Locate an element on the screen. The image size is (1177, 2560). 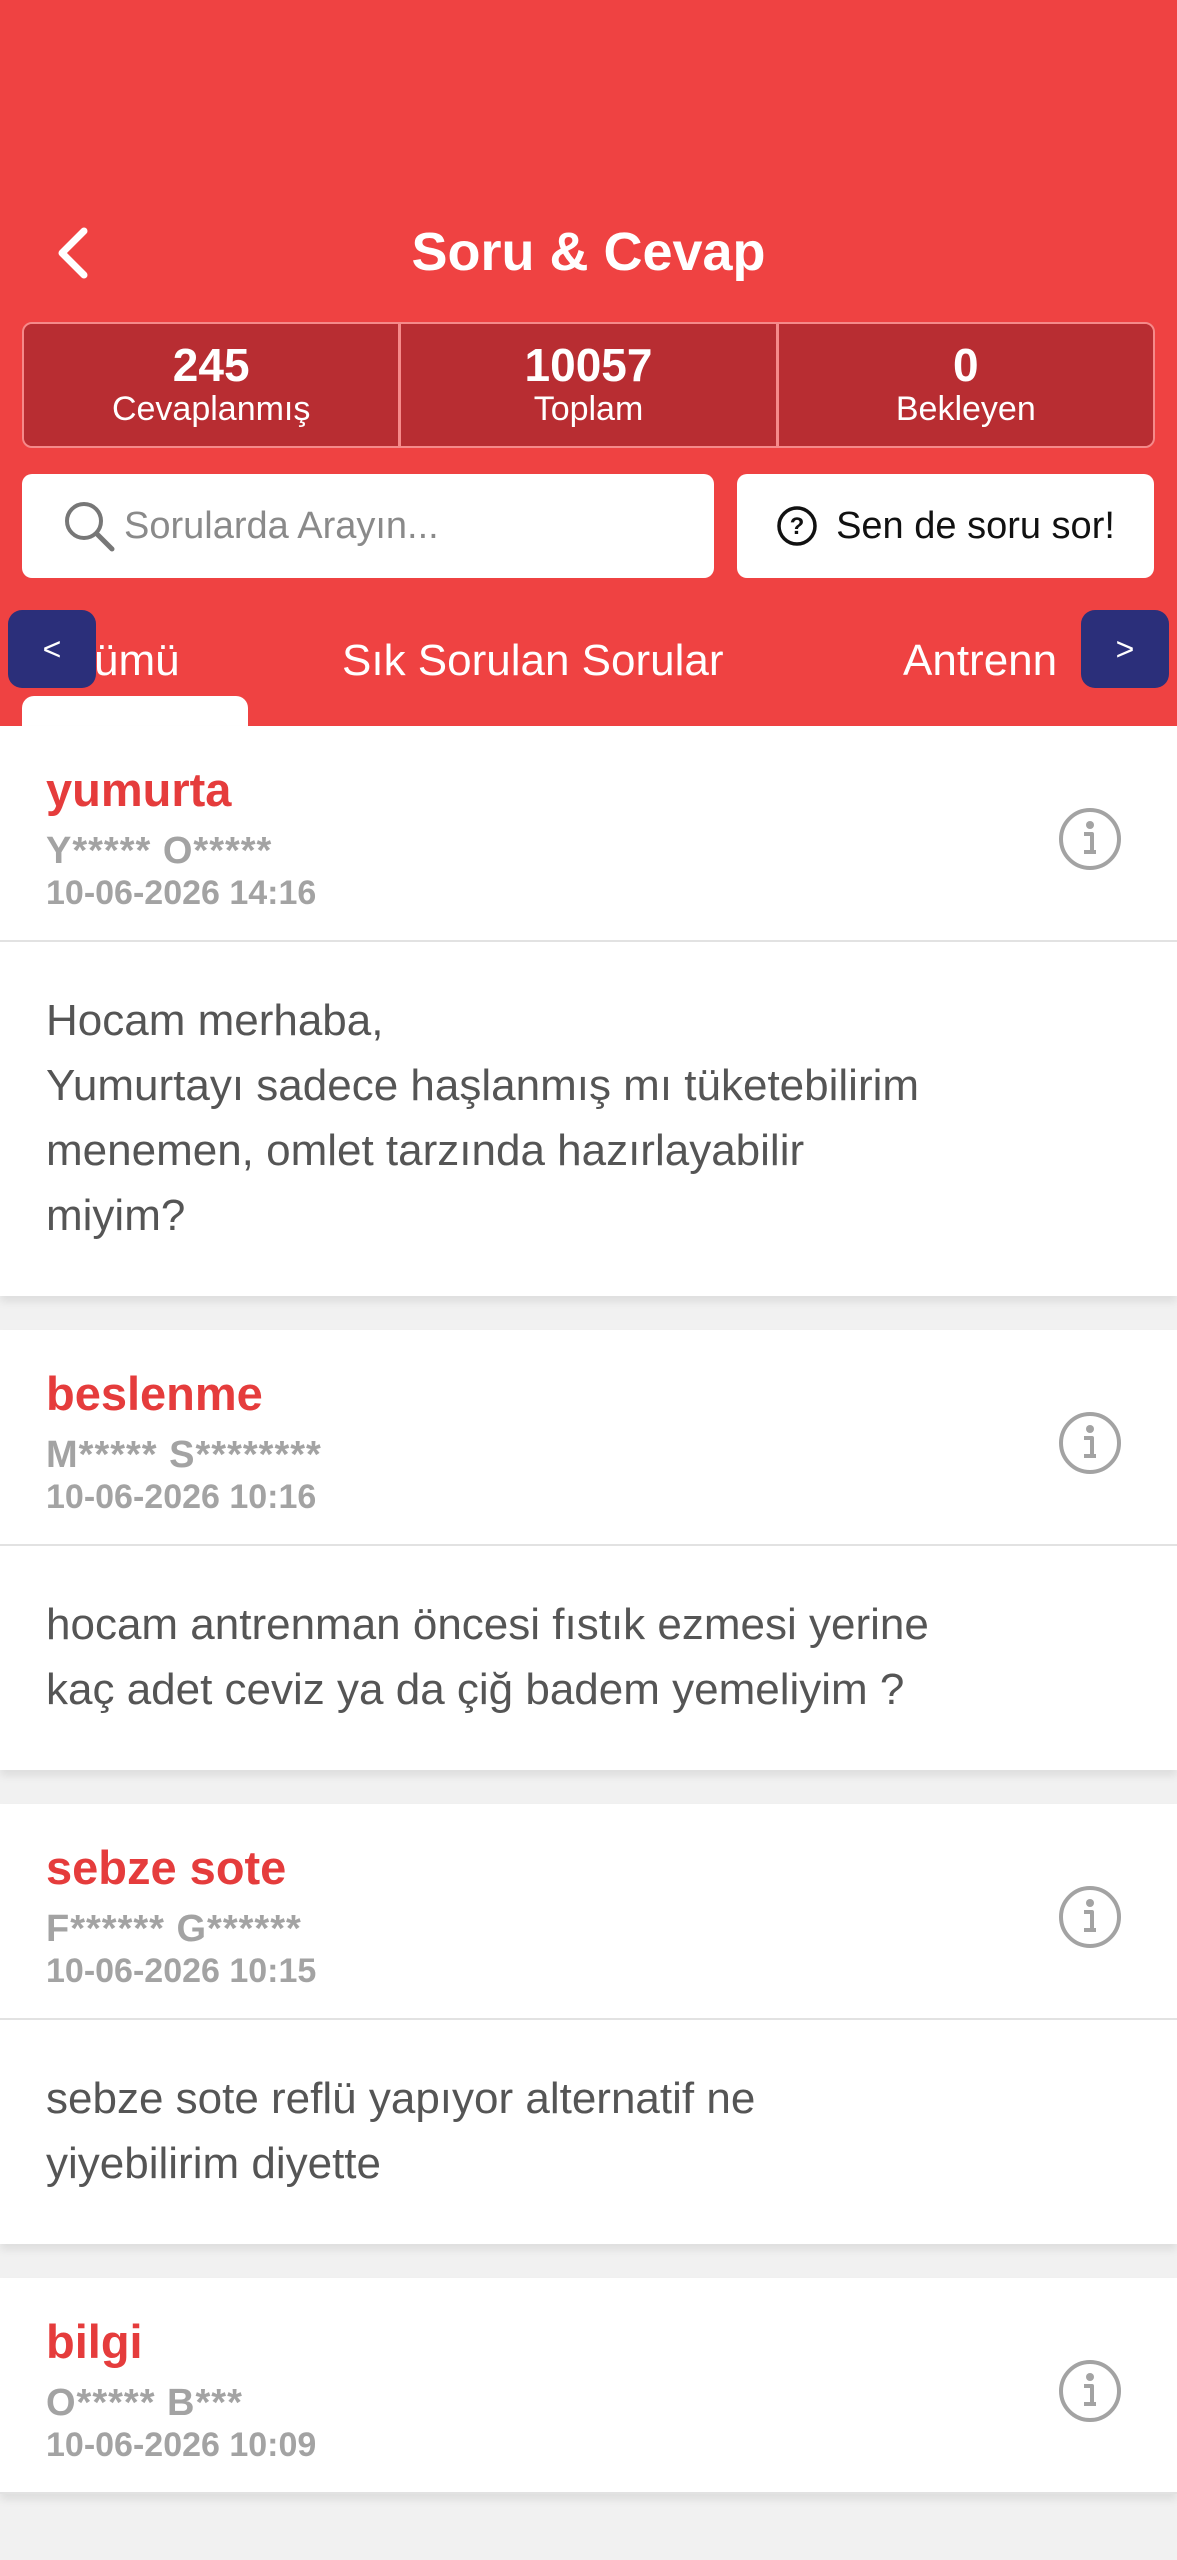
question-user: Y***** O***** is located at coordinates (159, 851).